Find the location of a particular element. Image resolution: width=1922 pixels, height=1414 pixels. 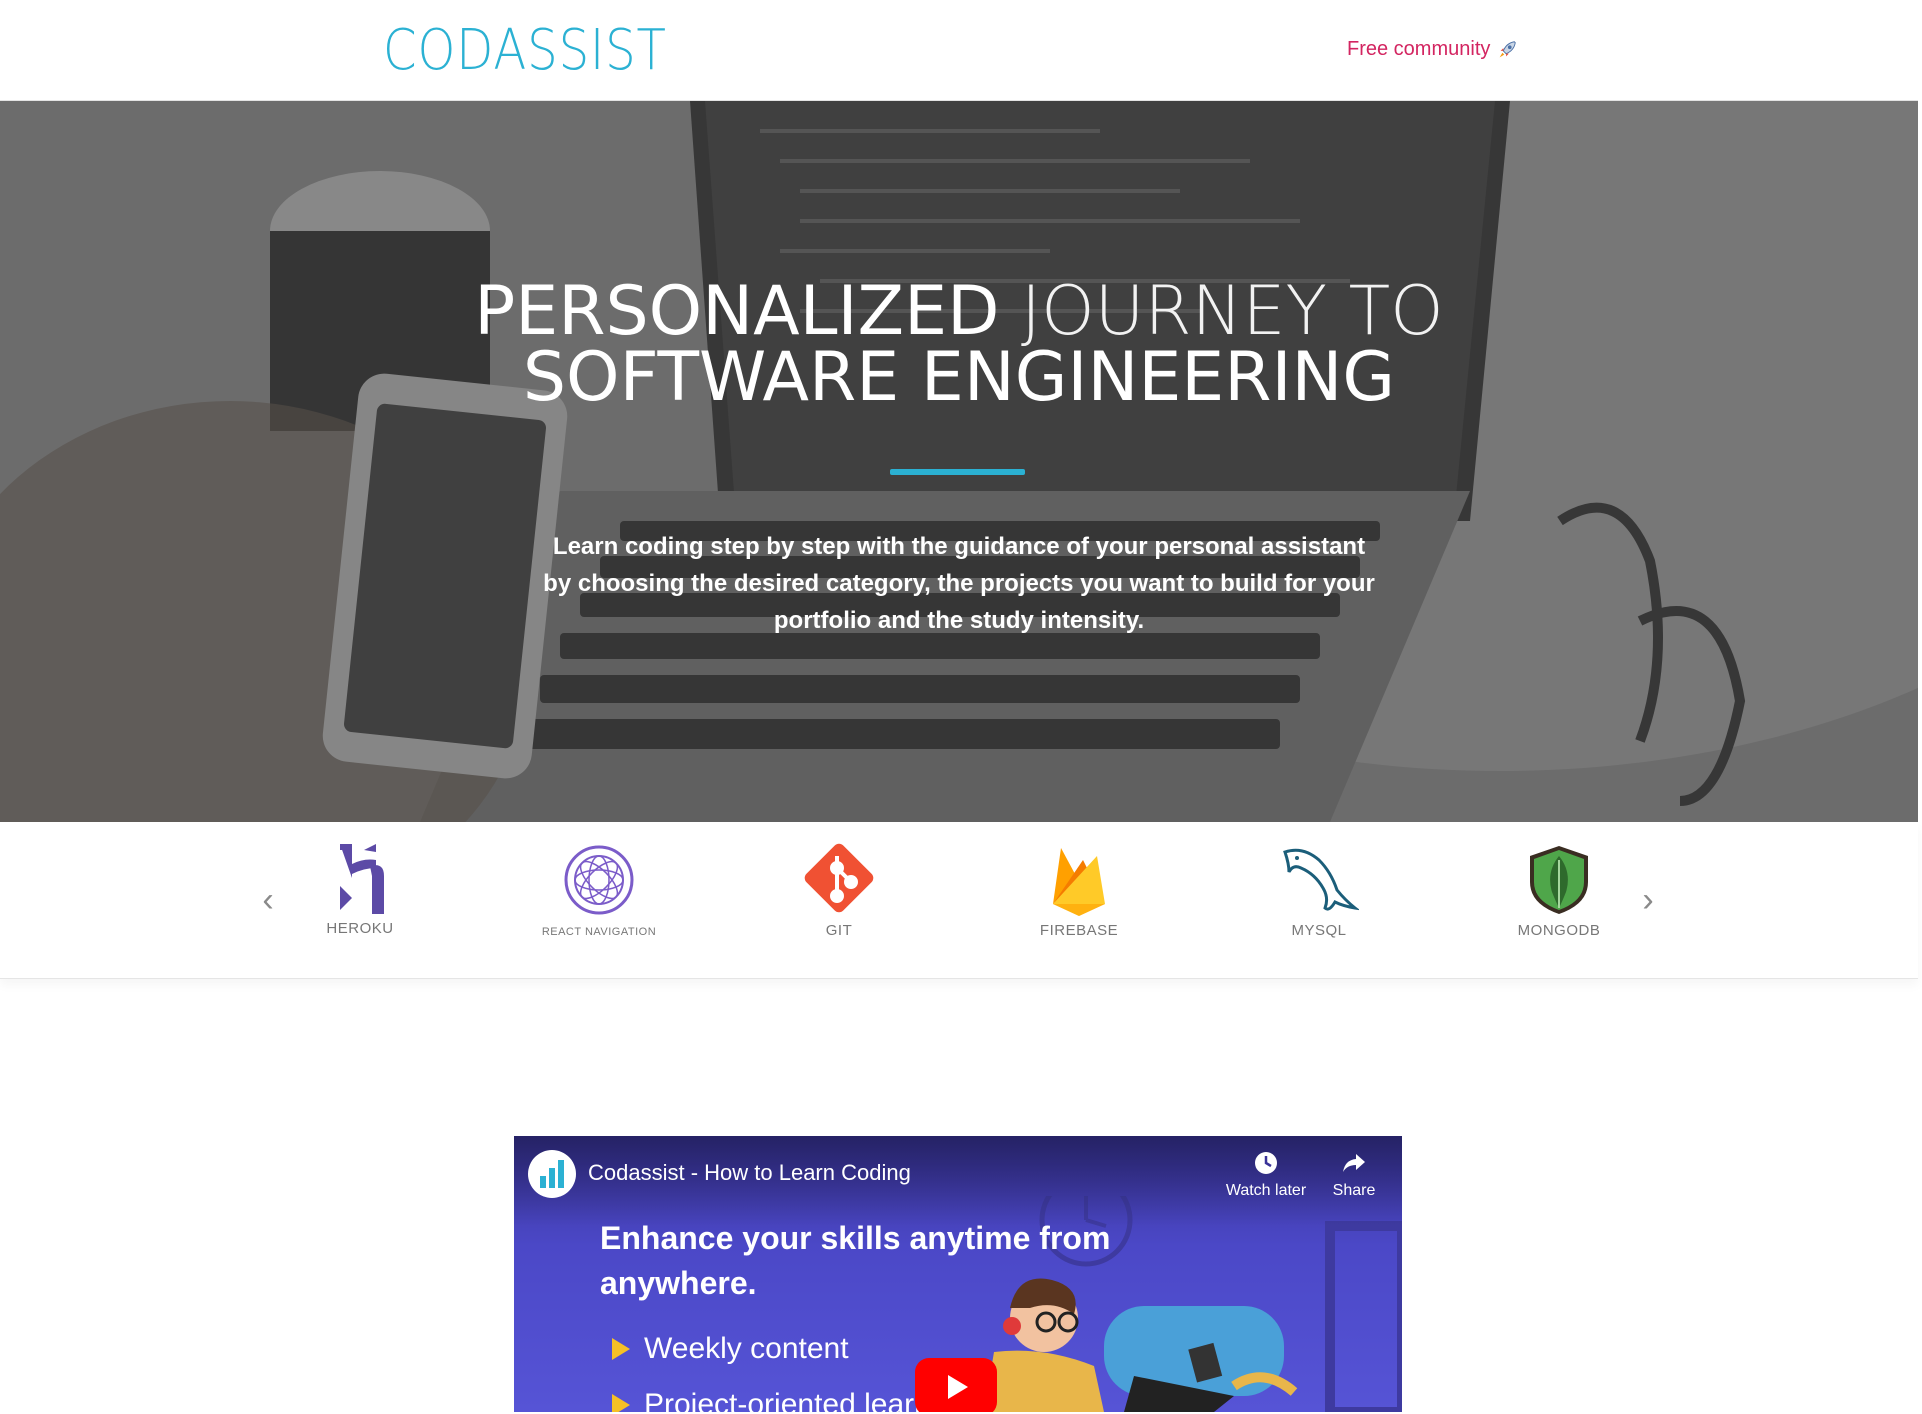

video-bullet-text: Project-oriented learn is located at coordinates (787, 1400).